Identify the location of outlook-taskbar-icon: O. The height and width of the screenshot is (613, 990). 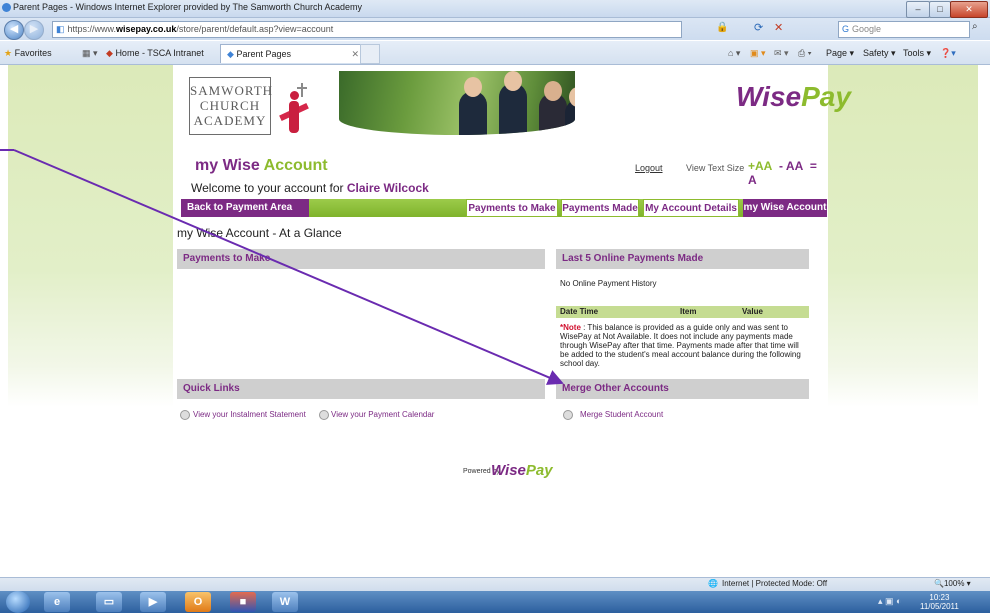
(198, 602).